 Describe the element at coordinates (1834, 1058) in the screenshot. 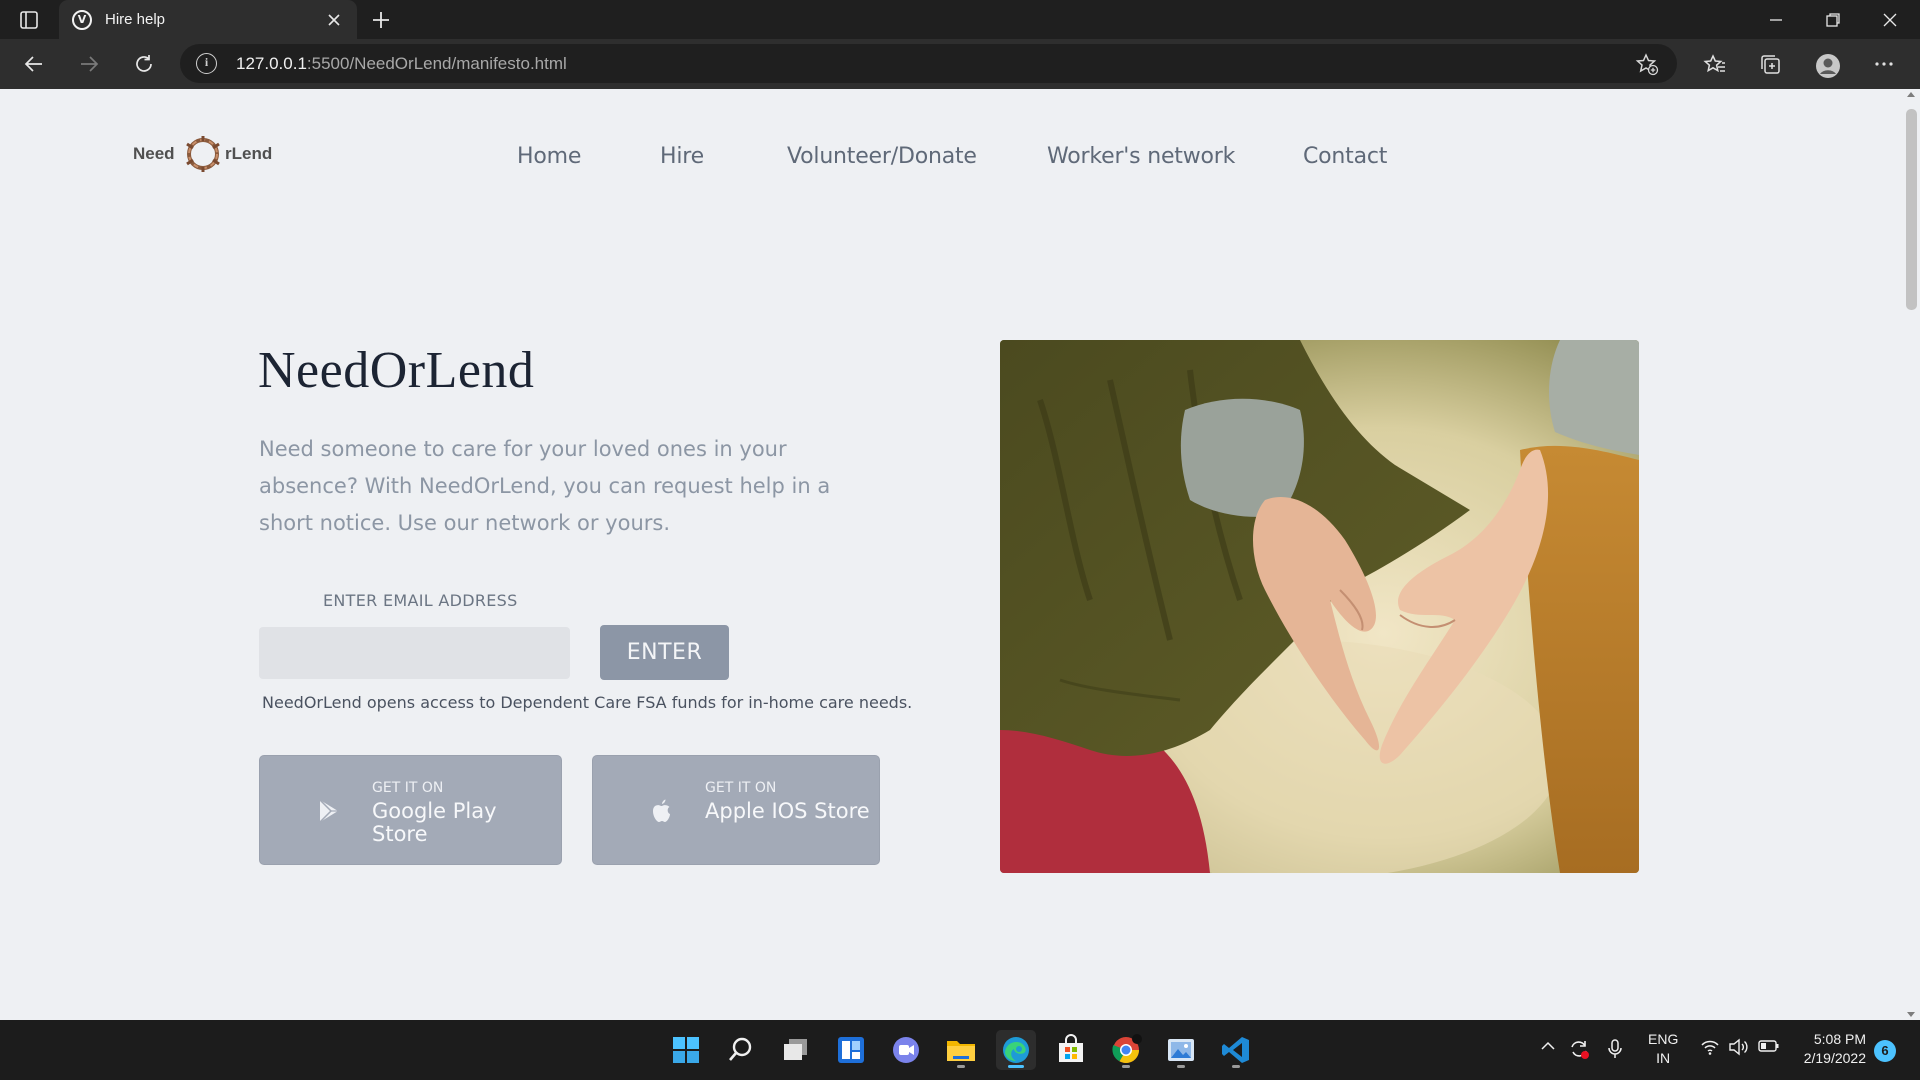

I see `clock-date: 2/19/2022` at that location.